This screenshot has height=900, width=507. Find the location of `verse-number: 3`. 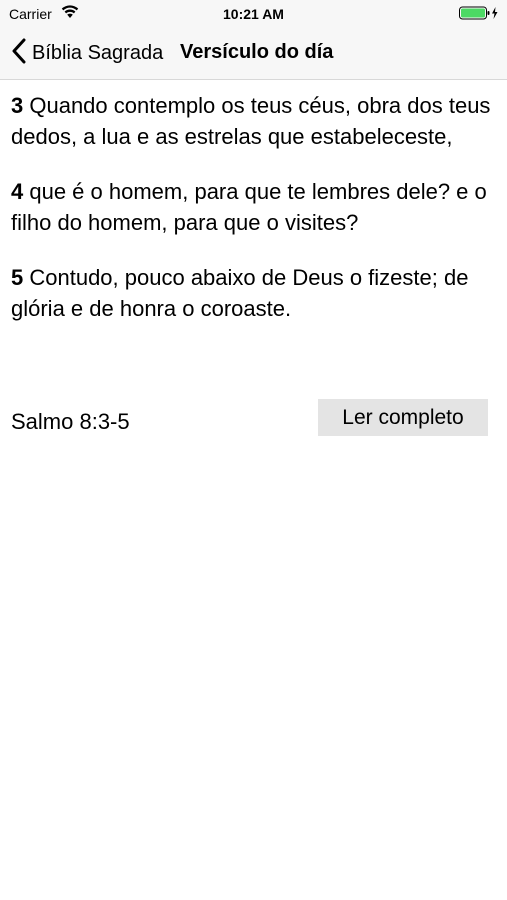

verse-number: 3 is located at coordinates (17, 105).